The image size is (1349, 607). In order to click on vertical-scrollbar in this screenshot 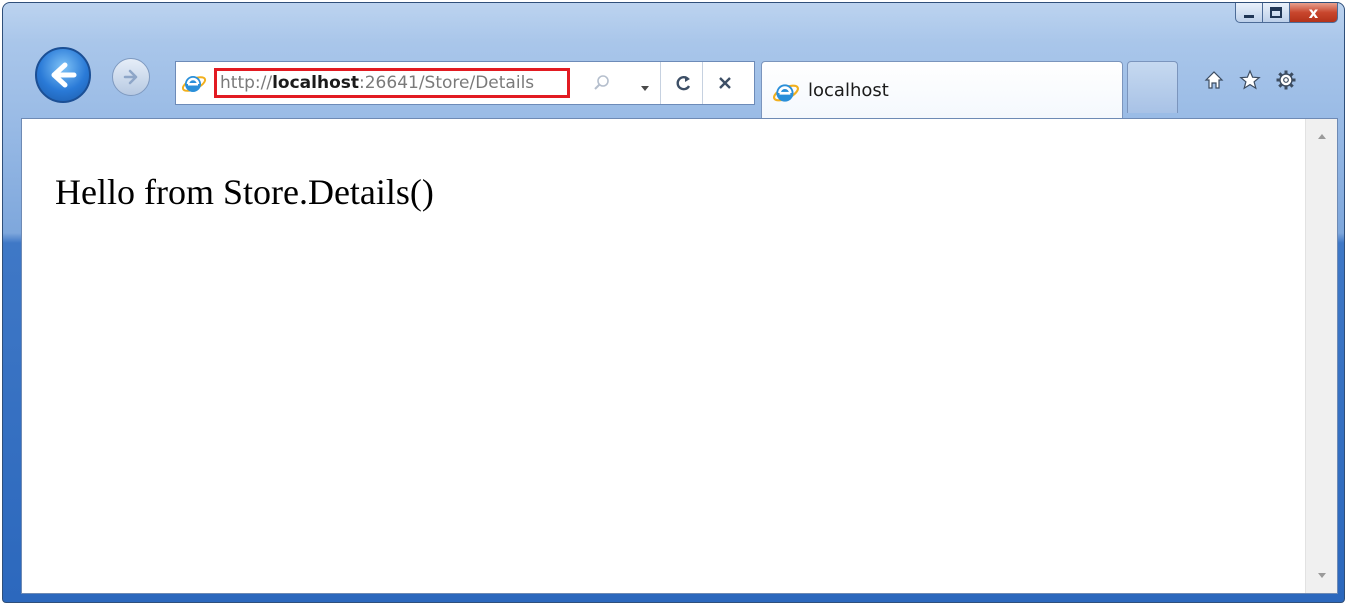, I will do `click(1321, 356)`.